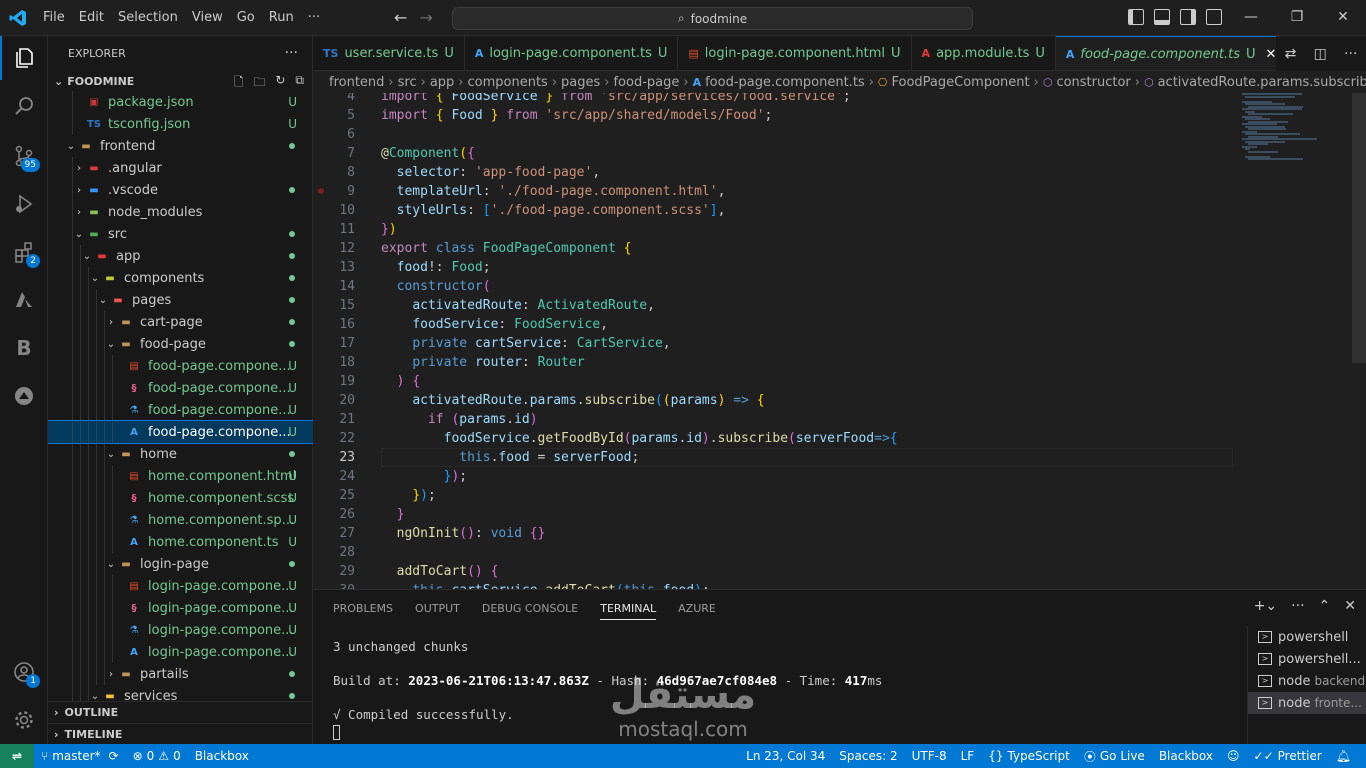  I want to click on breadcrumb-item: constructor, so click(1093, 82).